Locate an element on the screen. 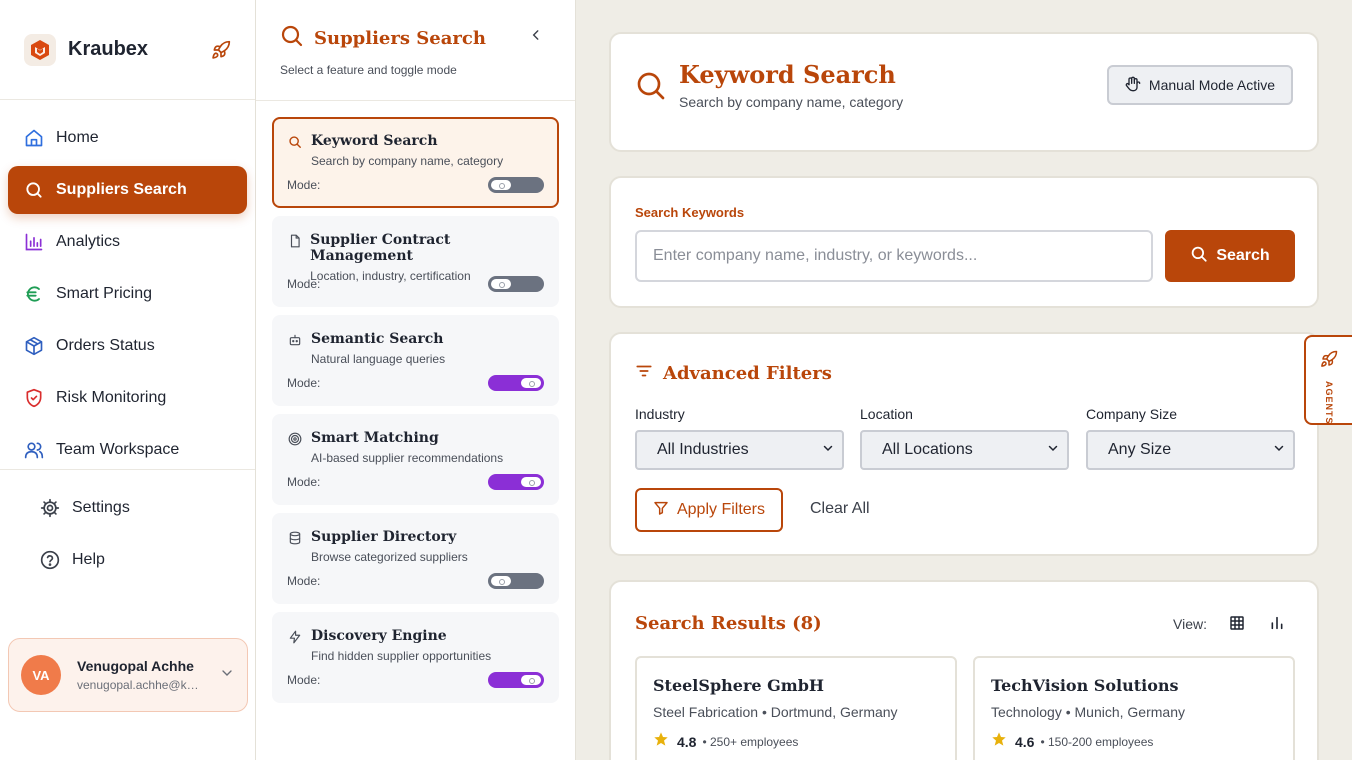 This screenshot has width=1352, height=760. home-icon is located at coordinates (34, 138).